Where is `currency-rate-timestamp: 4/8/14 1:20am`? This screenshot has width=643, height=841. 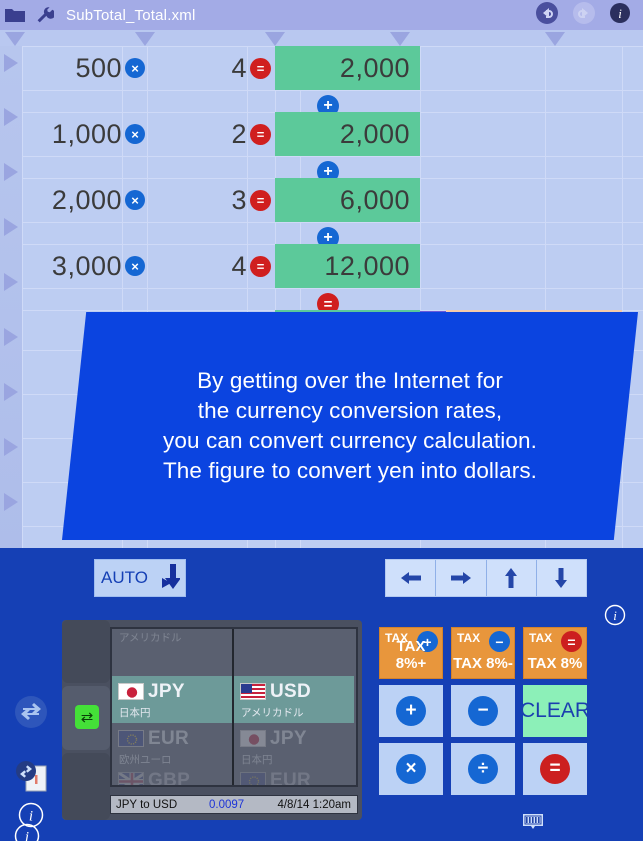 currency-rate-timestamp: 4/8/14 1:20am is located at coordinates (314, 804).